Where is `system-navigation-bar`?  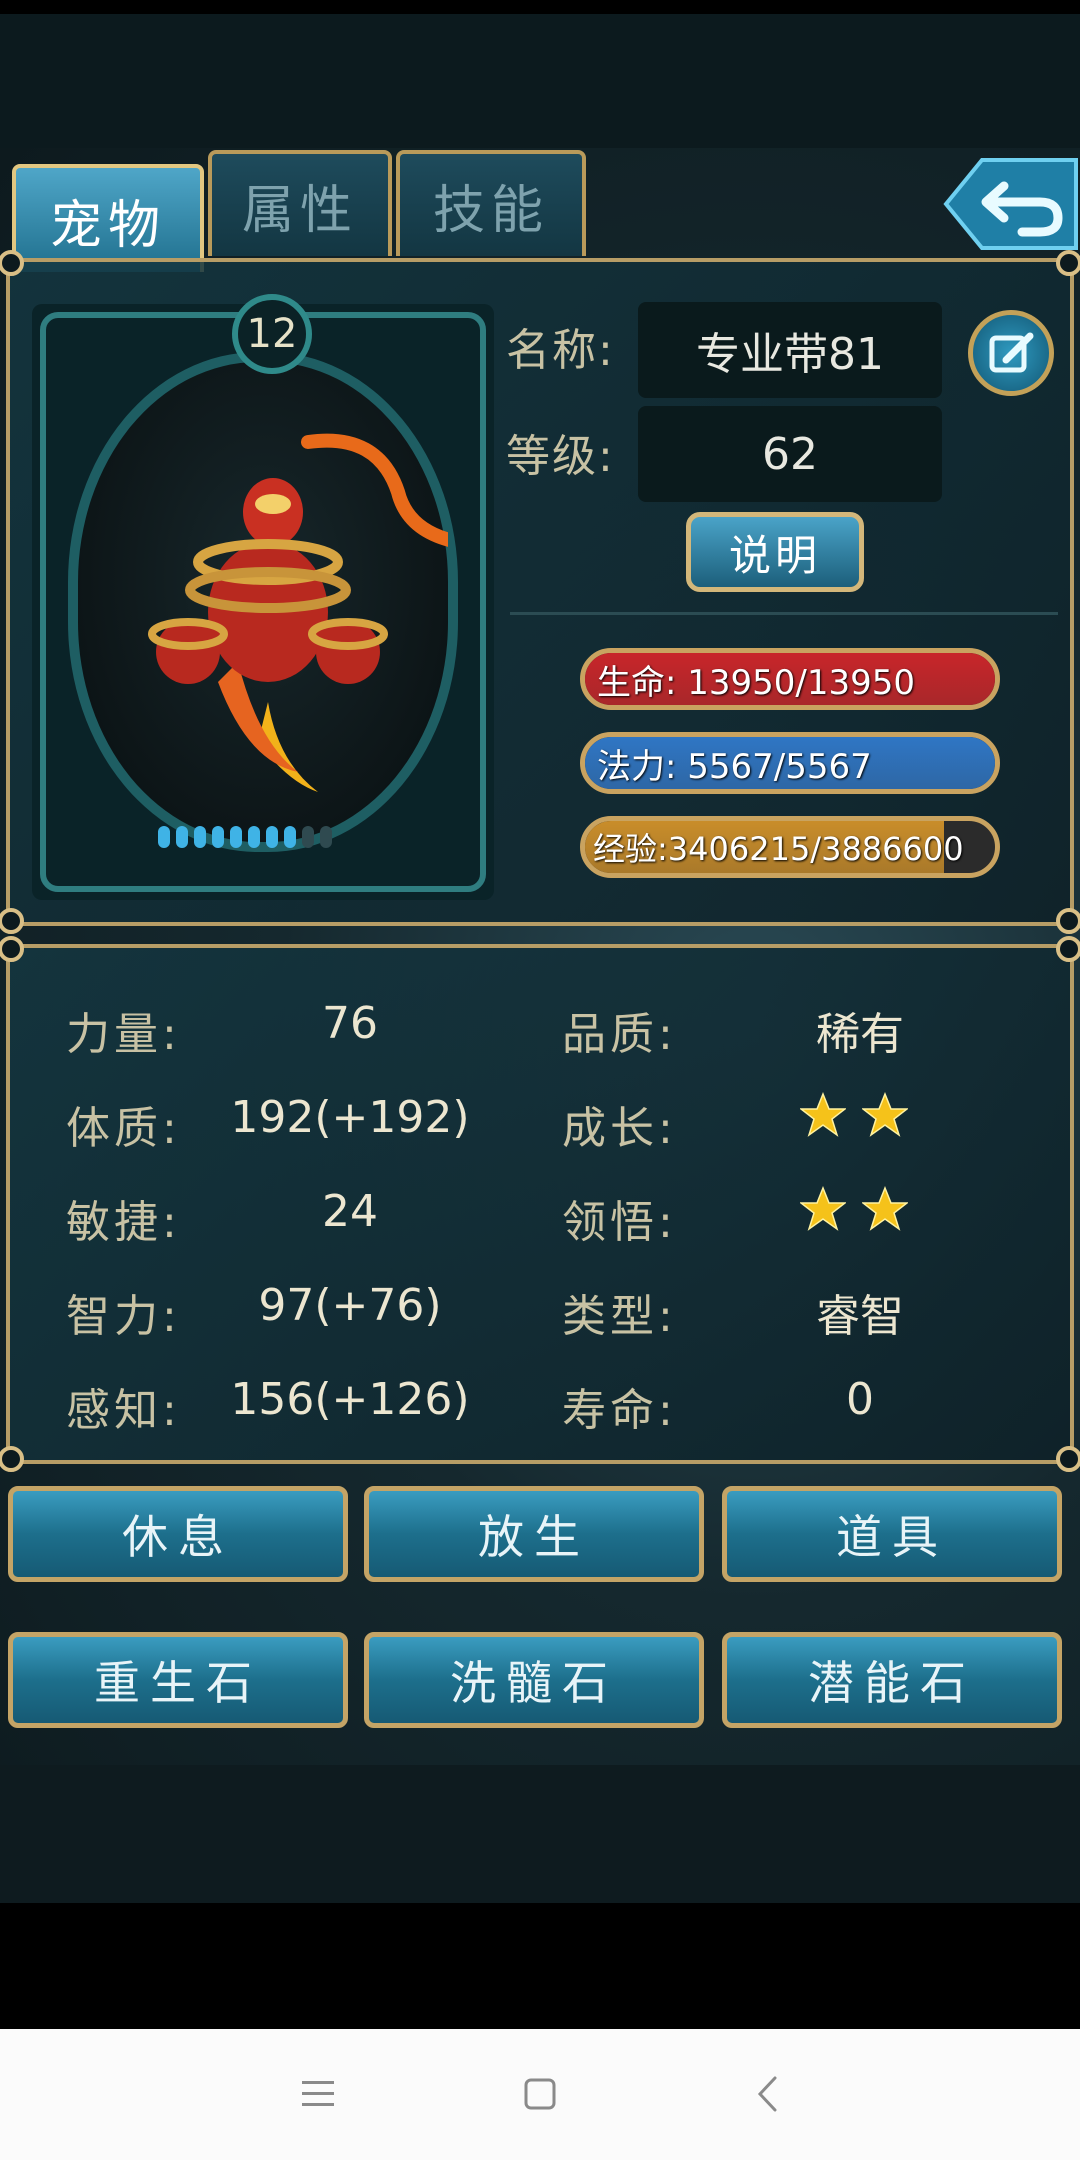 system-navigation-bar is located at coordinates (540, 2094).